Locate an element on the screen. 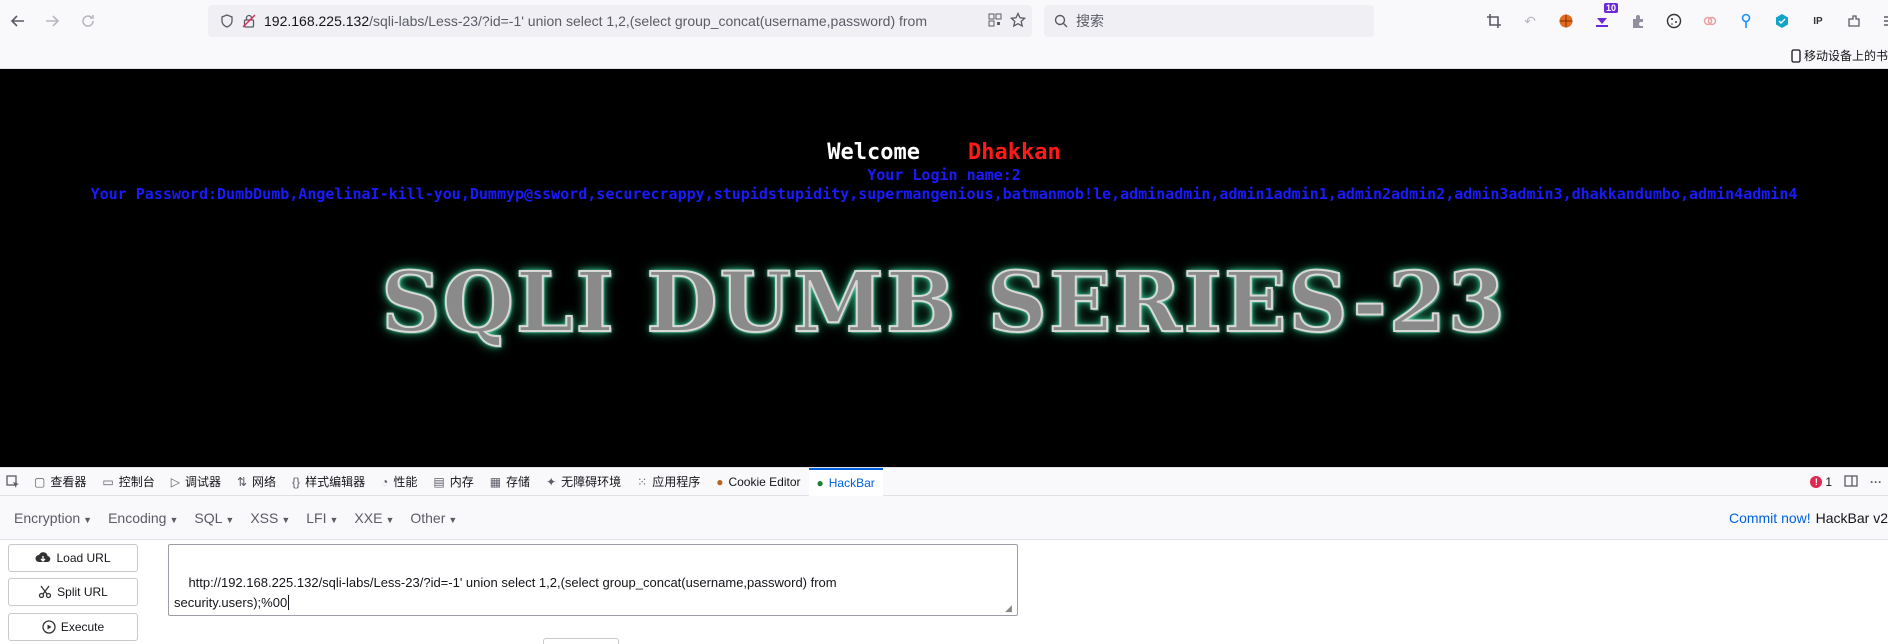 The image size is (1888, 644). menu-xss: XSS ▼ is located at coordinates (270, 518).